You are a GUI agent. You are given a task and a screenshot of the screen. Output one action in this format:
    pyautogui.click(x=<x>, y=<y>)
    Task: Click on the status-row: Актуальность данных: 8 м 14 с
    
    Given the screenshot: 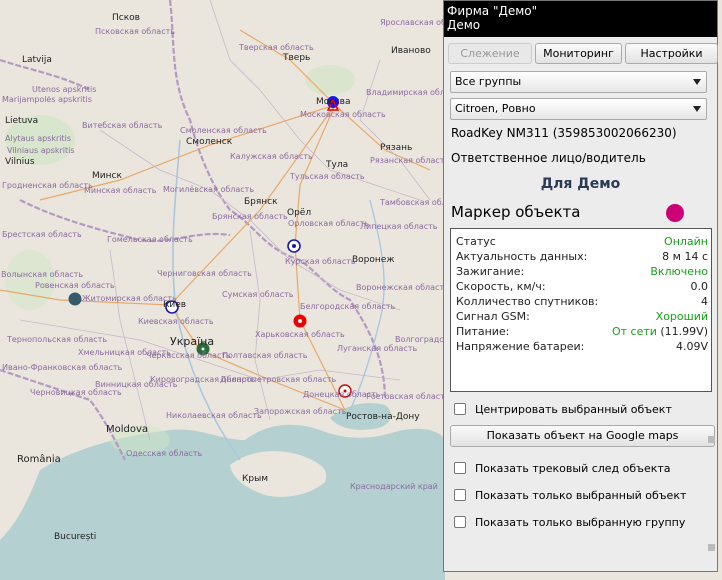 What is the action you would take?
    pyautogui.click(x=582, y=256)
    